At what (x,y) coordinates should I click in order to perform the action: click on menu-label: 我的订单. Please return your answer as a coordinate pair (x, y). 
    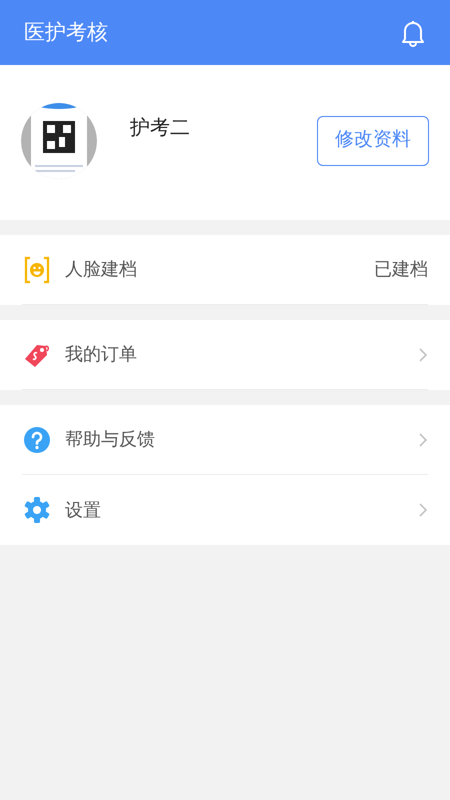
    Looking at the image, I should click on (101, 354).